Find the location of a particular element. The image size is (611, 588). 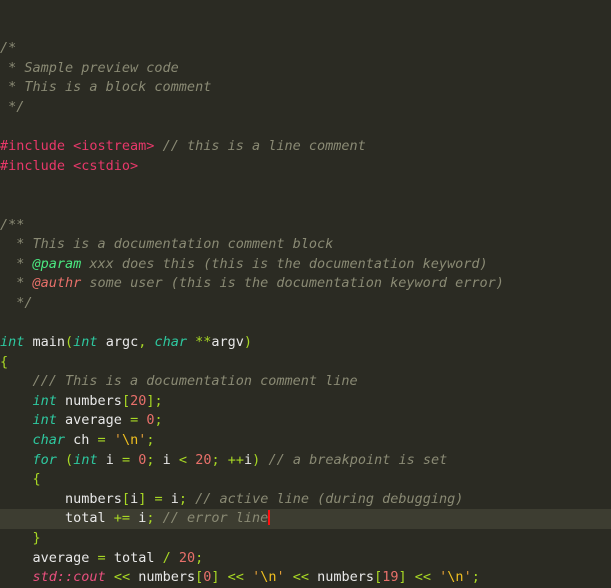

text-cursor is located at coordinates (269, 518).